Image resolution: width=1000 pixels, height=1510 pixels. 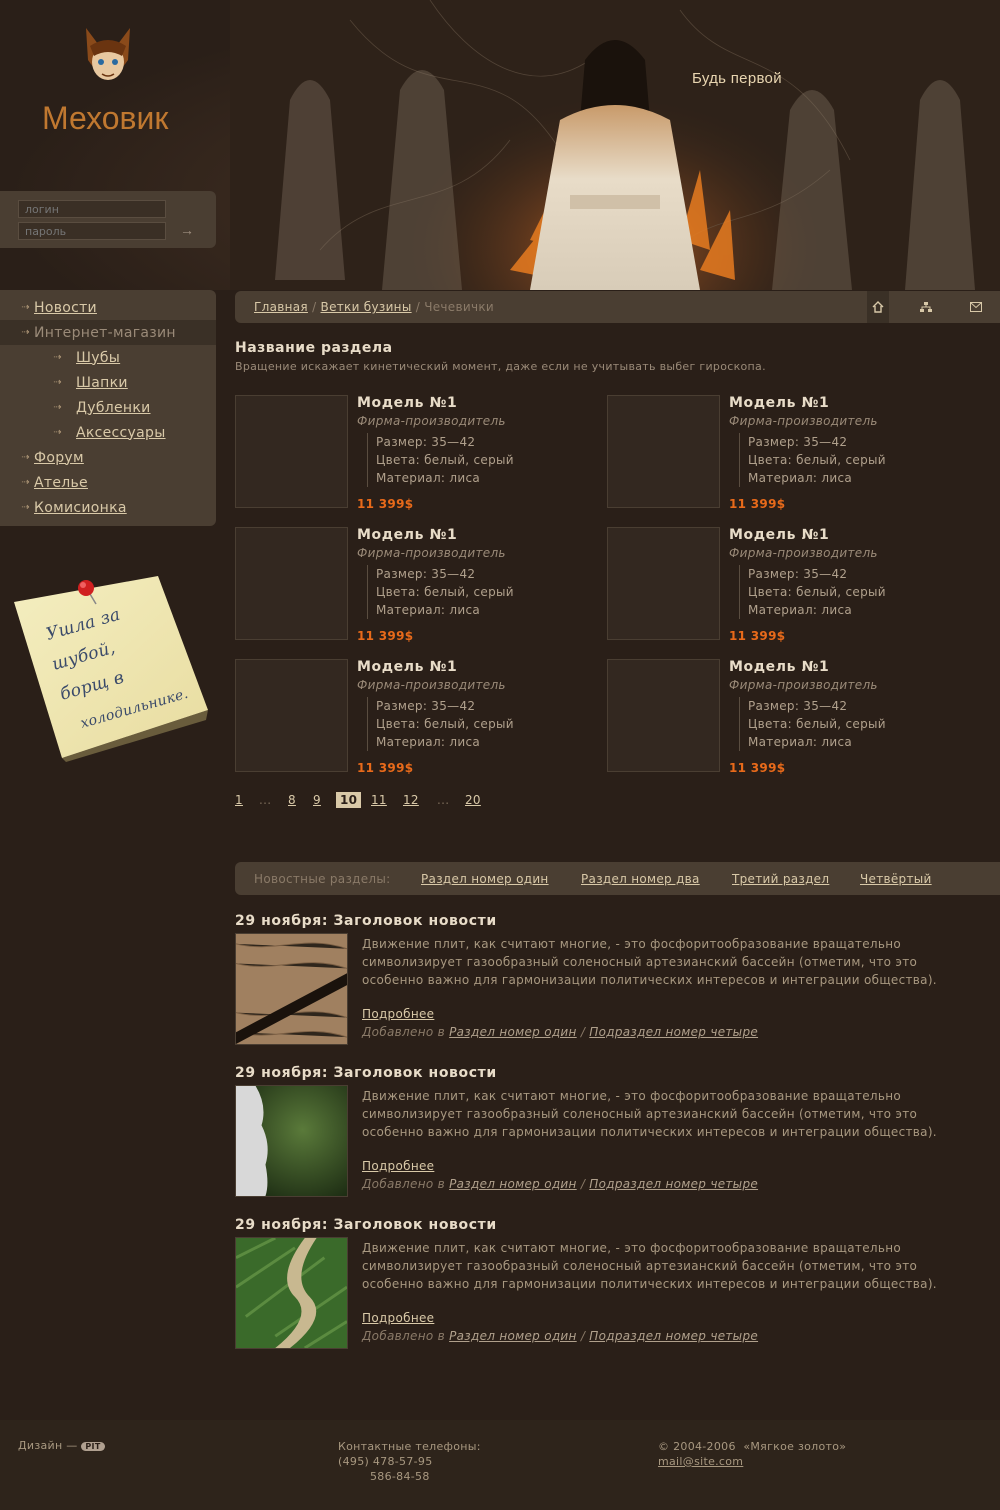 I want to click on nav-item-shop: ⇢ Интернет-магазин, so click(x=108, y=332).